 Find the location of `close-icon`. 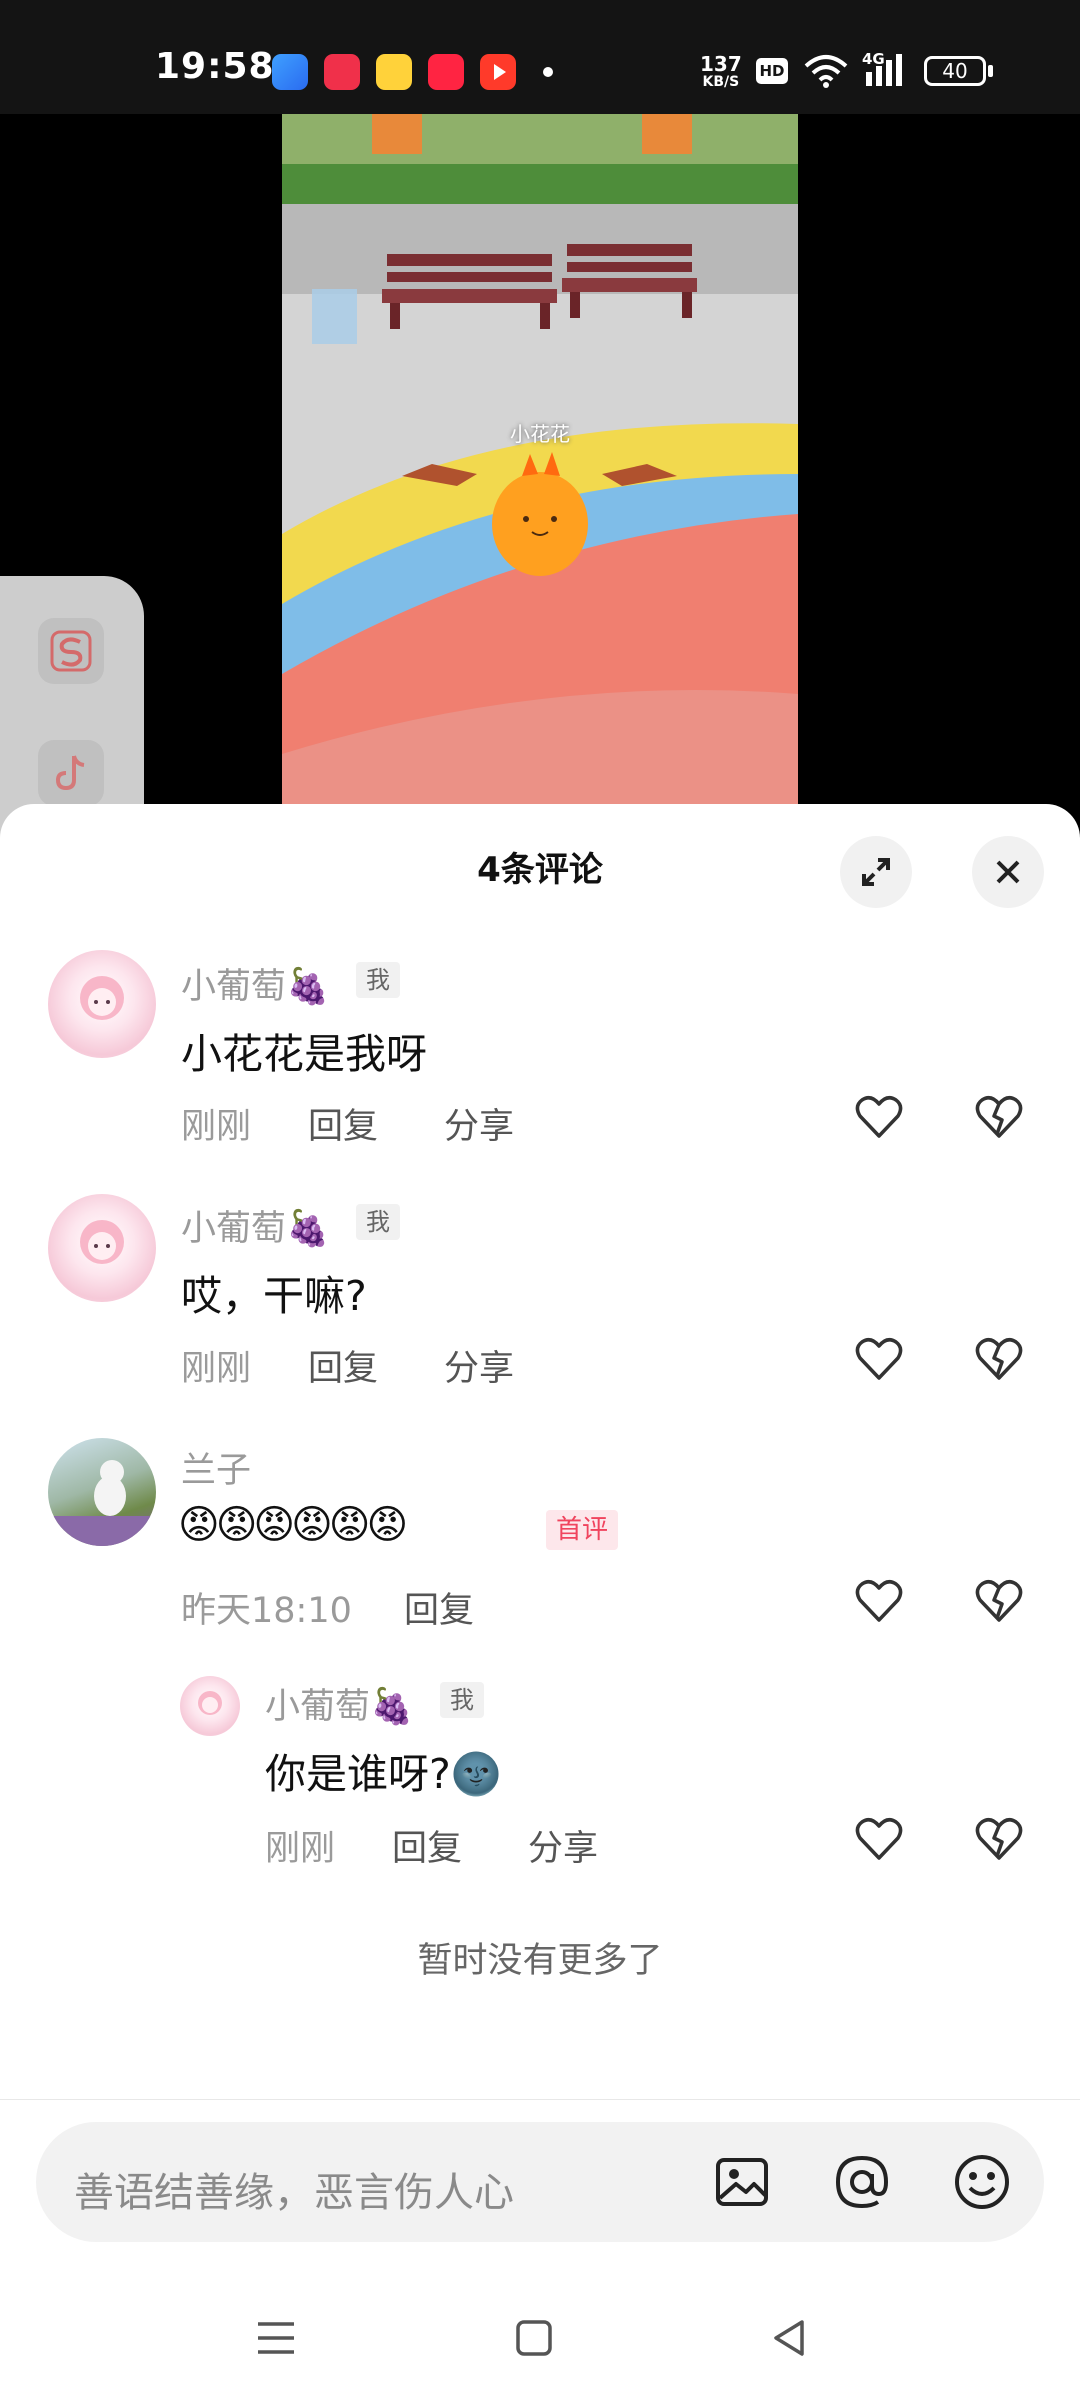

close-icon is located at coordinates (1008, 872).